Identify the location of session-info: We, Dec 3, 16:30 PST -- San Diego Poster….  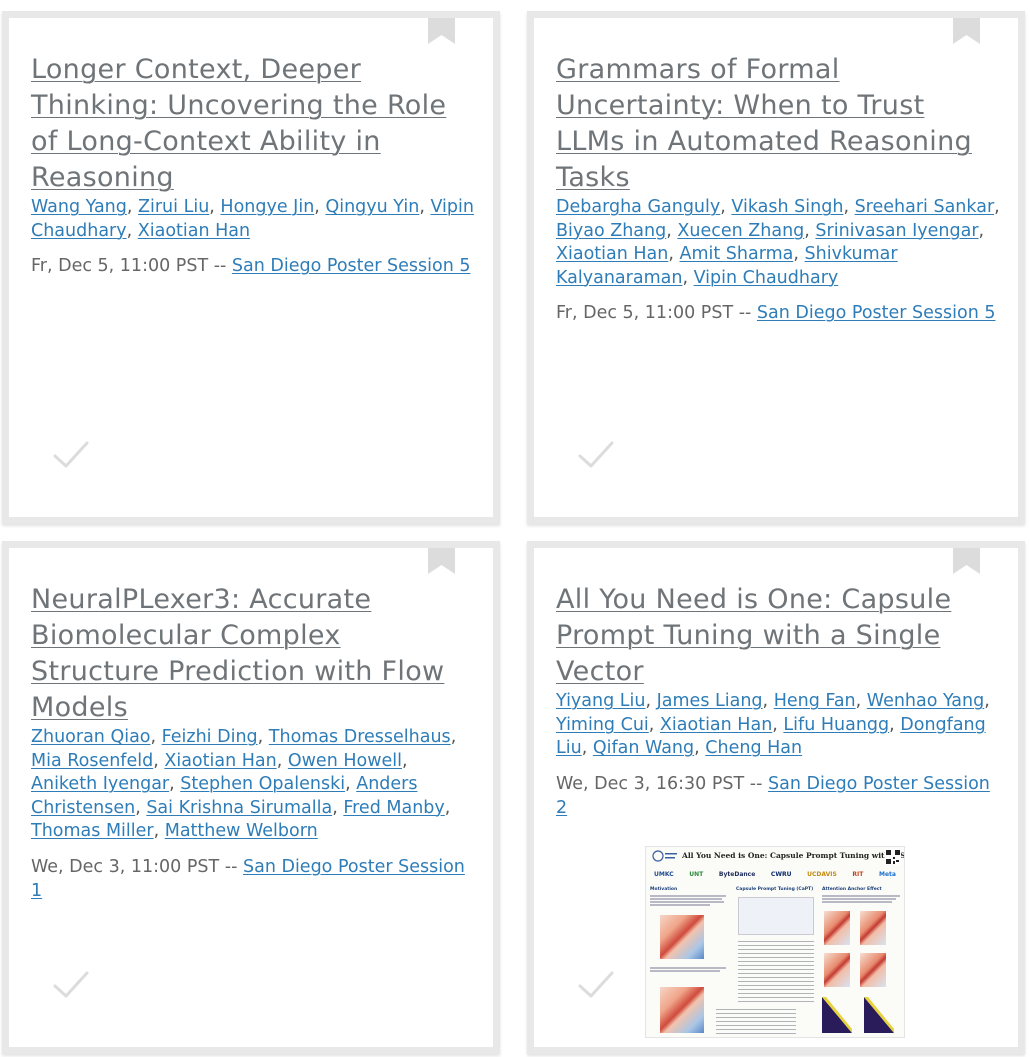
(778, 796).